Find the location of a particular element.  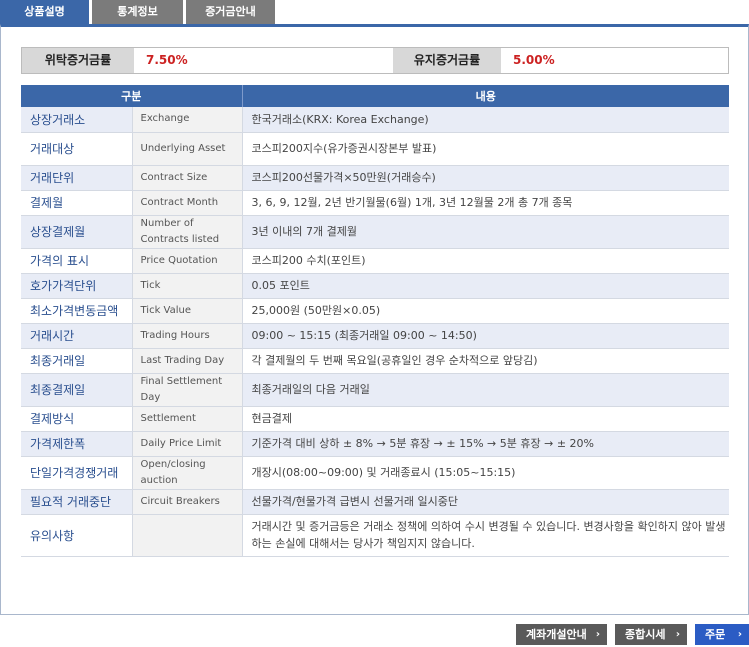

initial-margin-label: 위탁증거금률 is located at coordinates (78, 60).